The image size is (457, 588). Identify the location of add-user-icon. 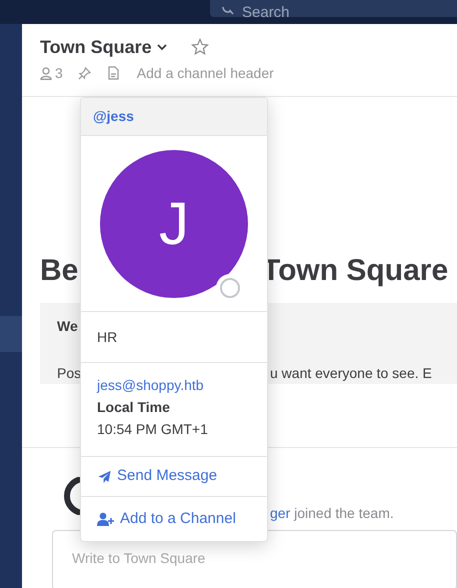
(106, 519).